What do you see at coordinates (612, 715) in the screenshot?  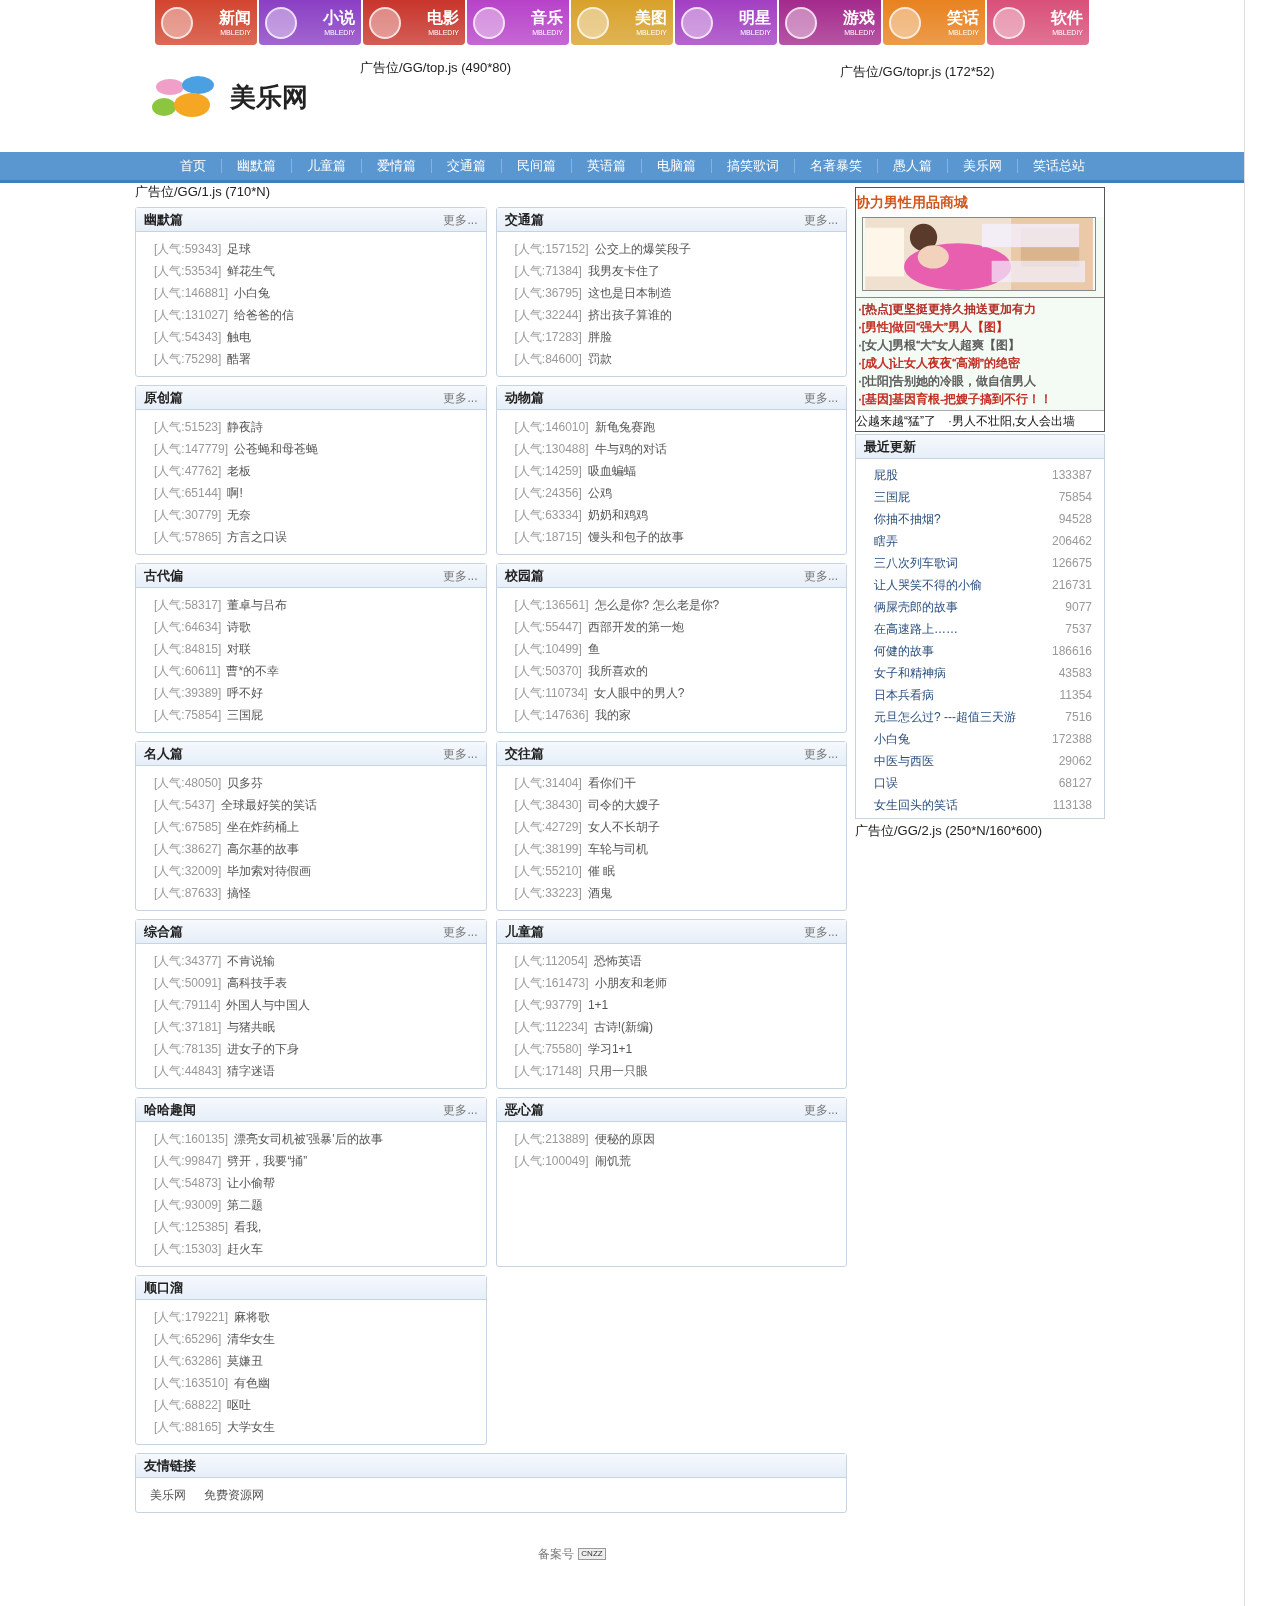 I see `joke-link: 我的家` at bounding box center [612, 715].